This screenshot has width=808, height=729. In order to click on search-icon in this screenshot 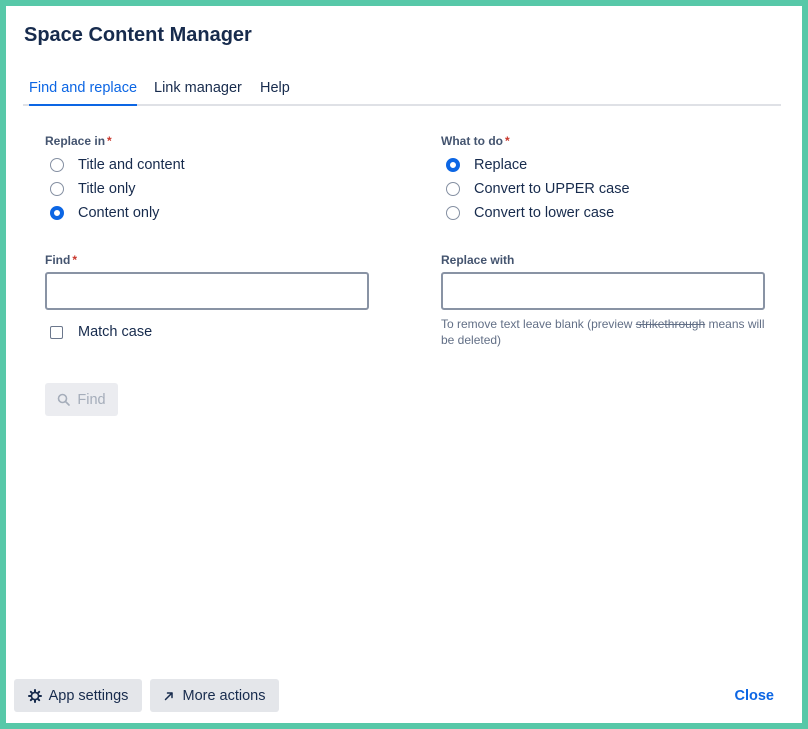, I will do `click(64, 399)`.